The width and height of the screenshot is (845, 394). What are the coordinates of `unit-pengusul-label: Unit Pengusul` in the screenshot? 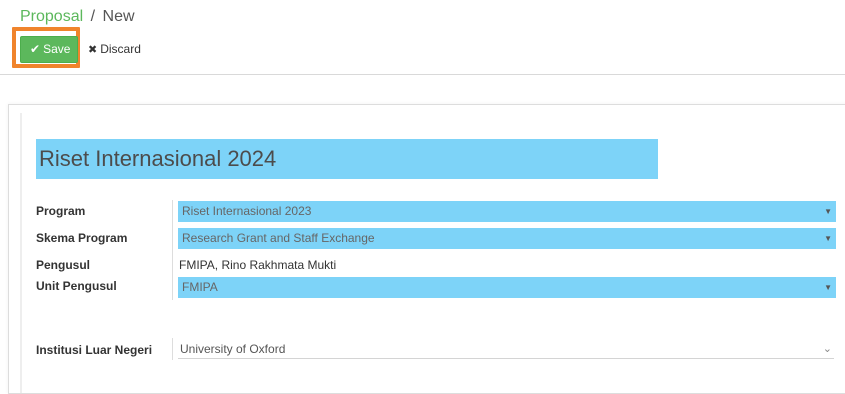 It's located at (76, 286).